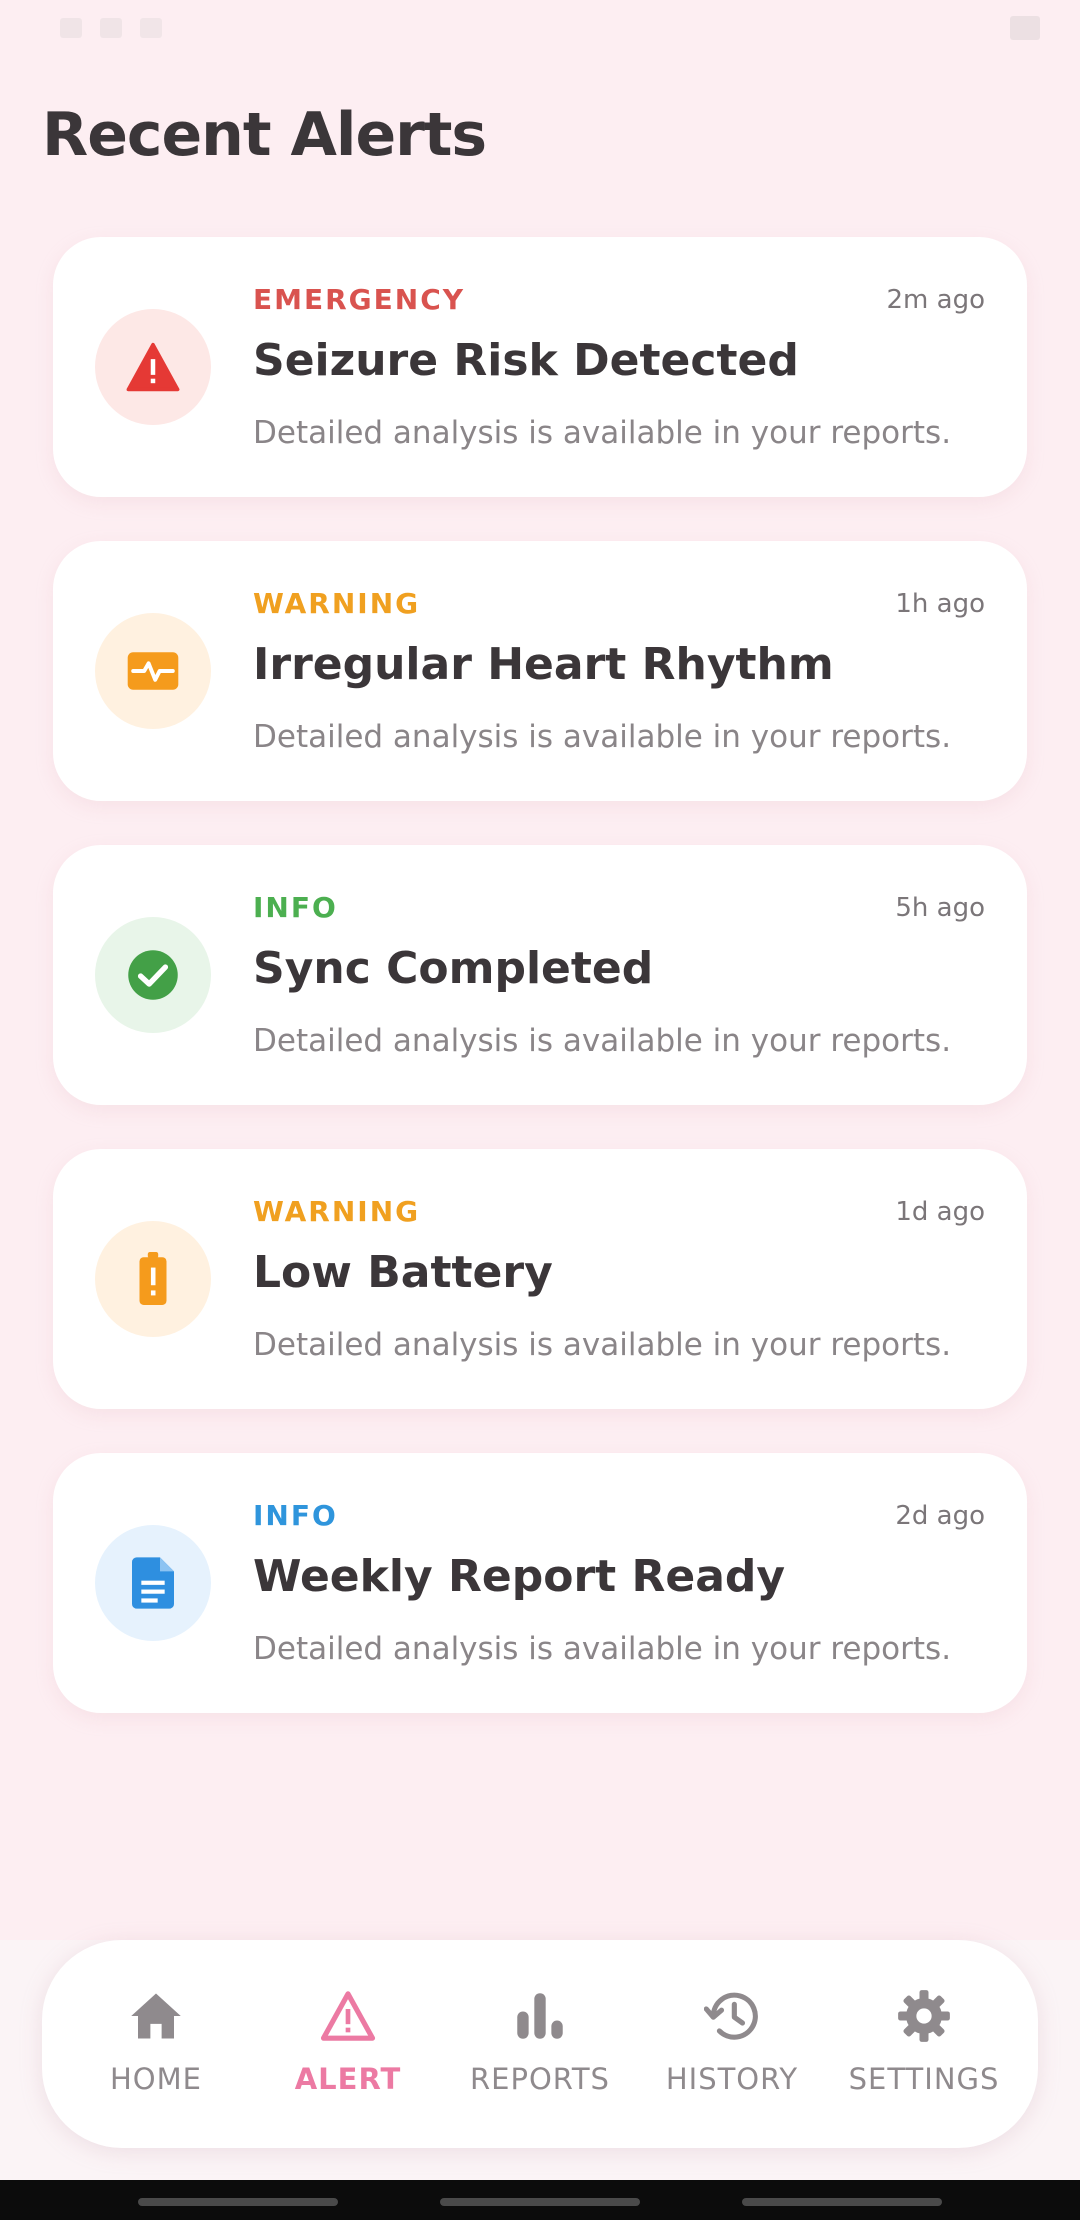 The image size is (1080, 2220). What do you see at coordinates (359, 299) in the screenshot?
I see `severity-label: EMERGENCY` at bounding box center [359, 299].